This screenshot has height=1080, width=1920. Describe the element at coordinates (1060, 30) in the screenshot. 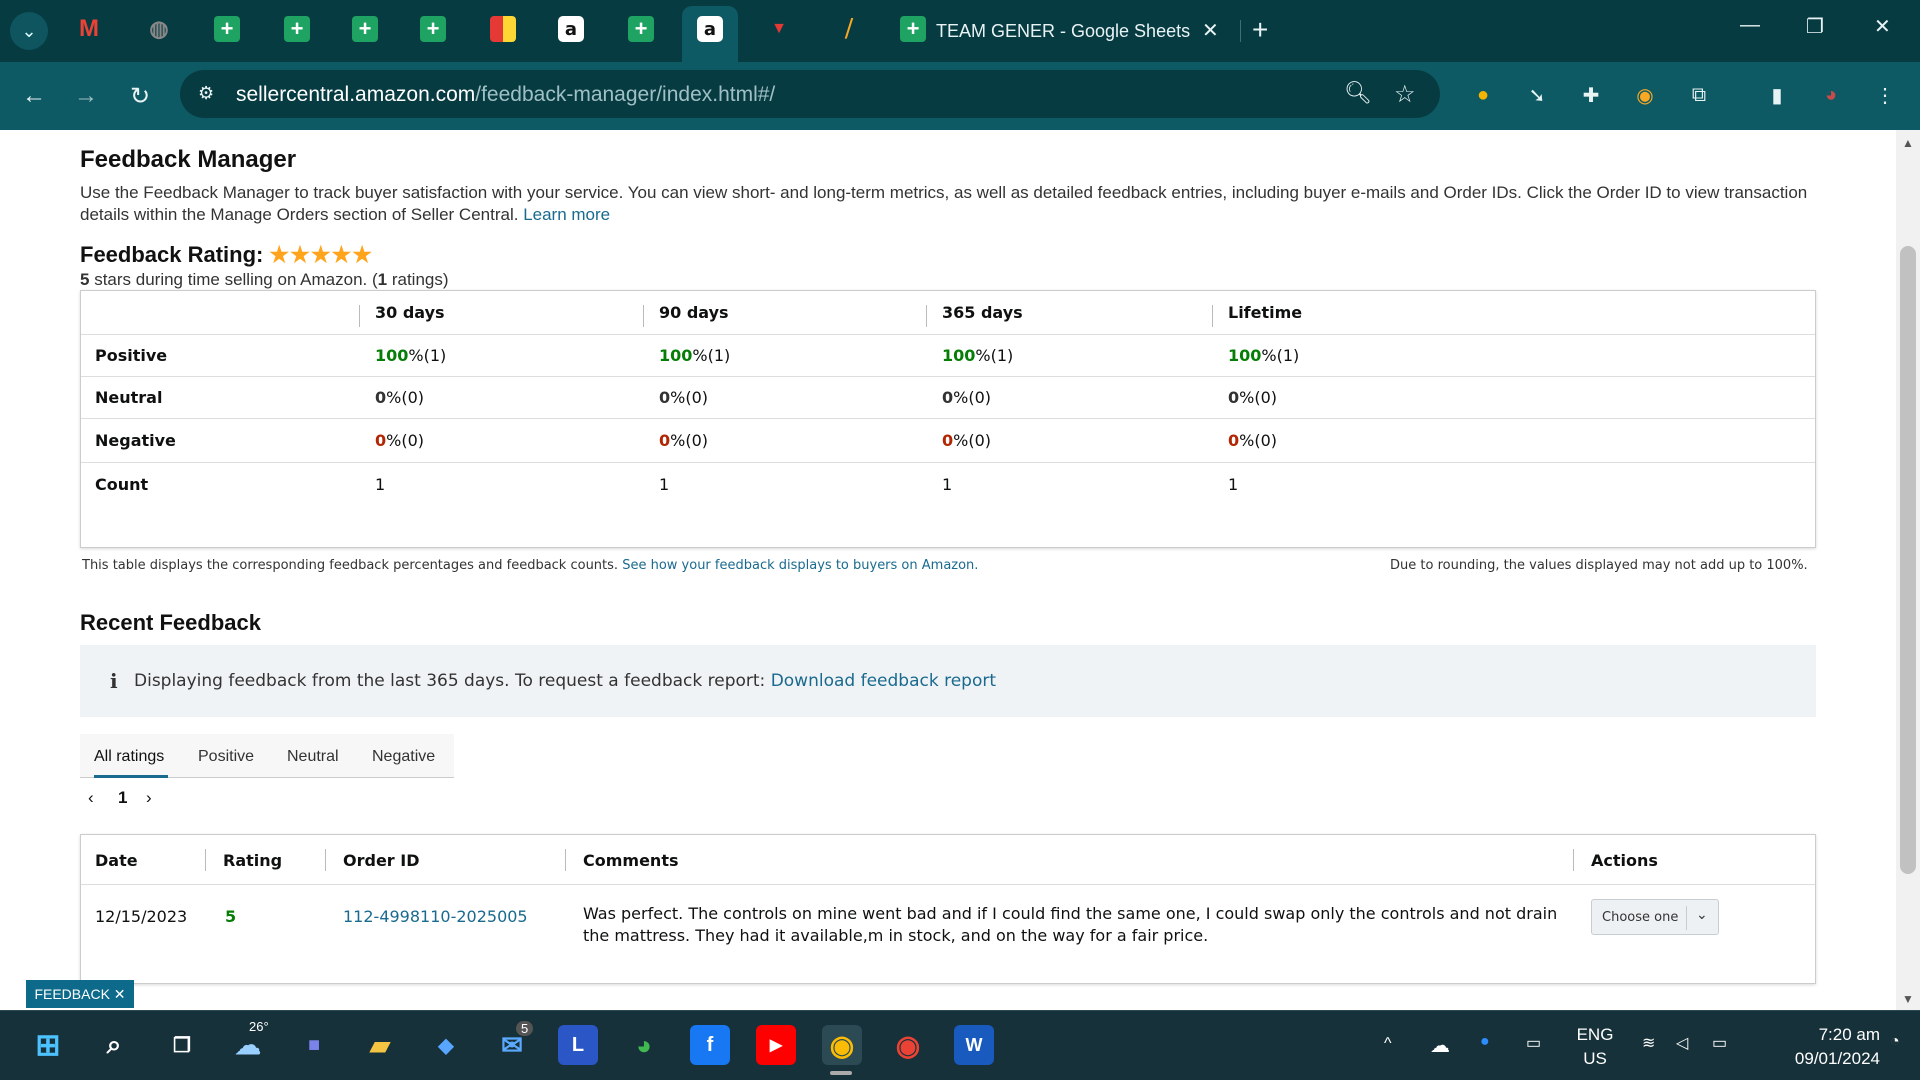

I see `tab-google-sheets: + TEAM GENER - Google Sheets ✕` at that location.